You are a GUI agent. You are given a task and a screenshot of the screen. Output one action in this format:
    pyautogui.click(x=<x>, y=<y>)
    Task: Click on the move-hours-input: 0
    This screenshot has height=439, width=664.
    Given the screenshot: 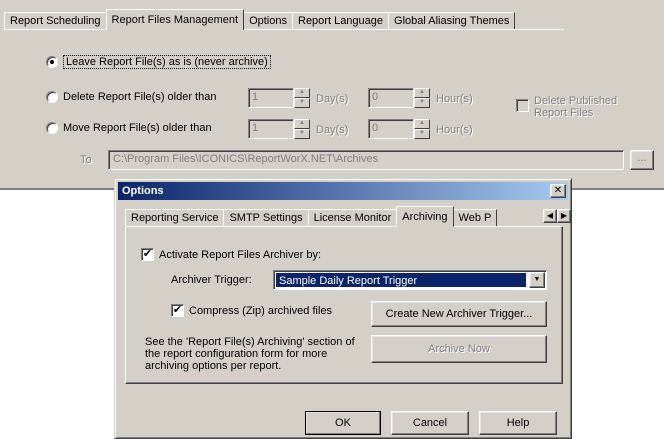 What is the action you would take?
    pyautogui.click(x=391, y=129)
    